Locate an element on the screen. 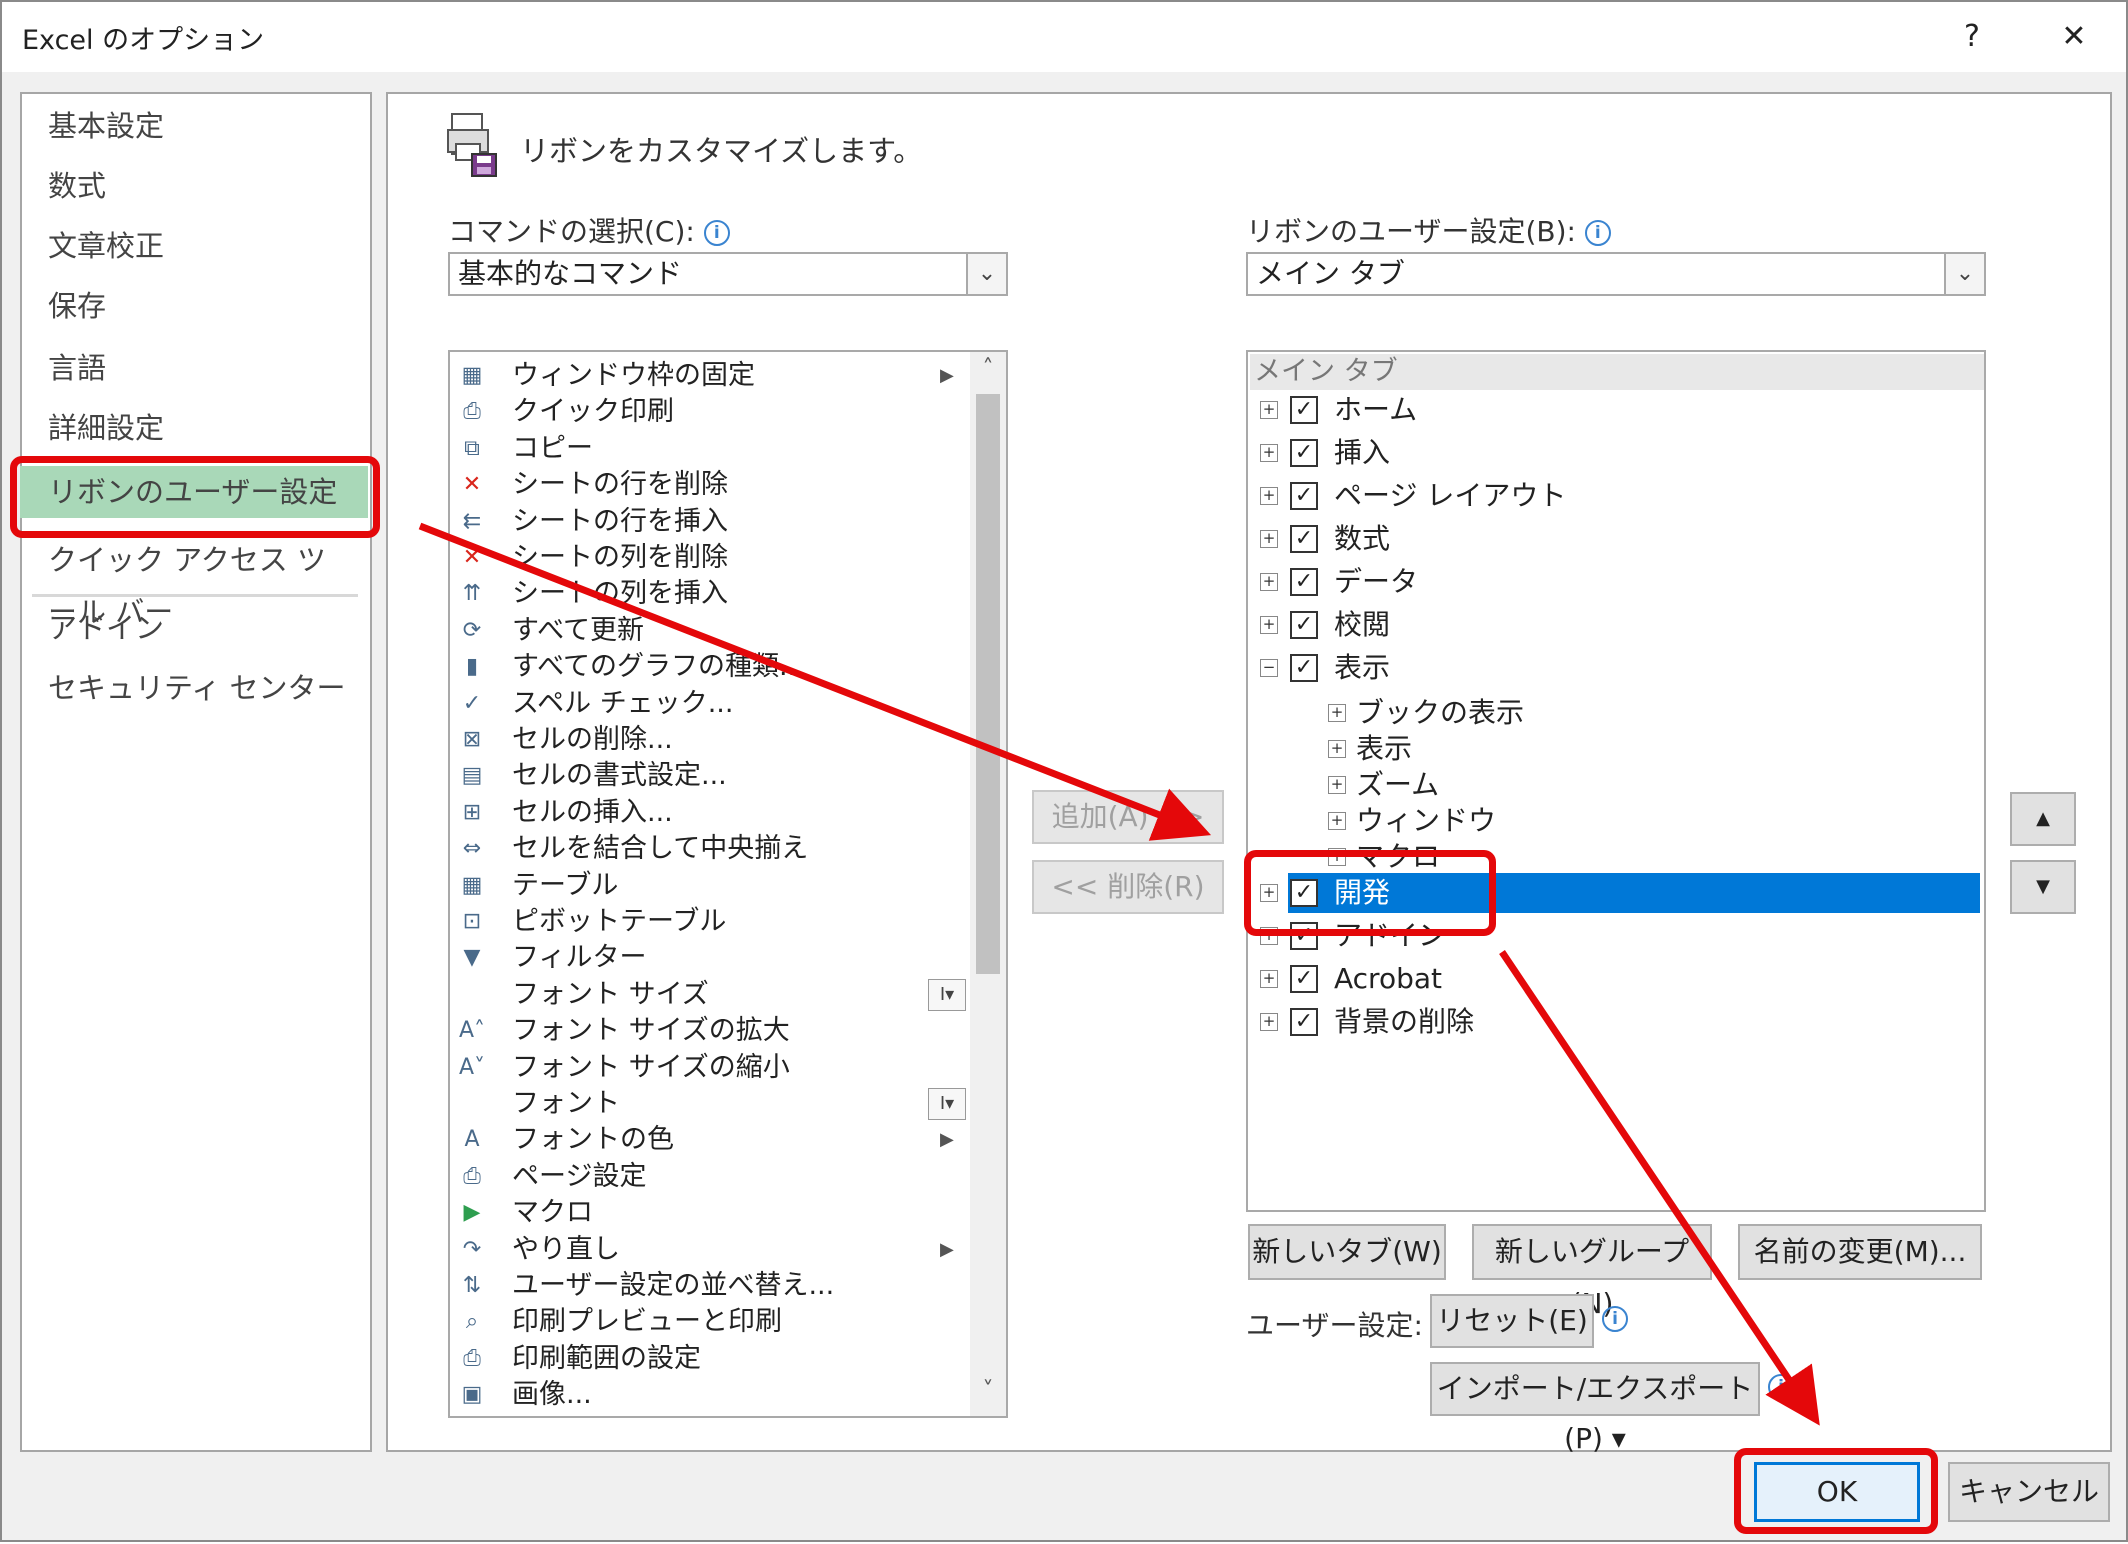 The image size is (2128, 1544). arrow-to-developer is located at coordinates (815, 681).